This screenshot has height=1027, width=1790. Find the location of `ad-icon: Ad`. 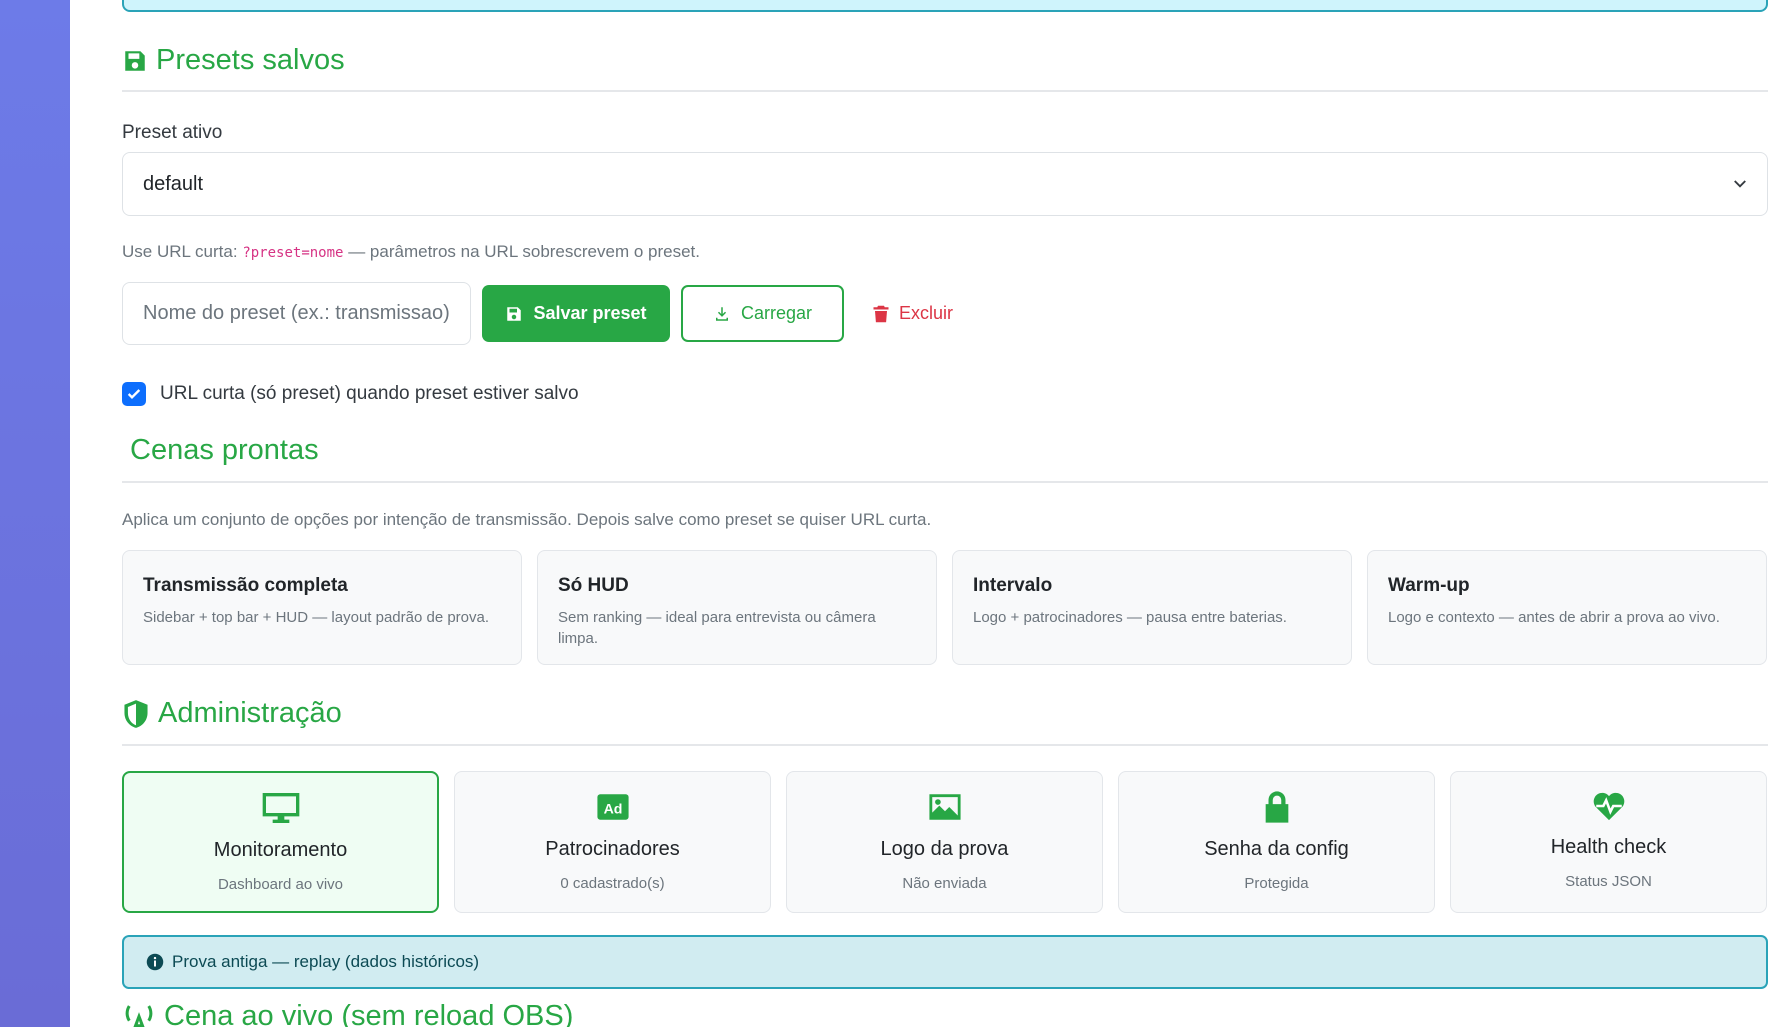

ad-icon: Ad is located at coordinates (612, 807).